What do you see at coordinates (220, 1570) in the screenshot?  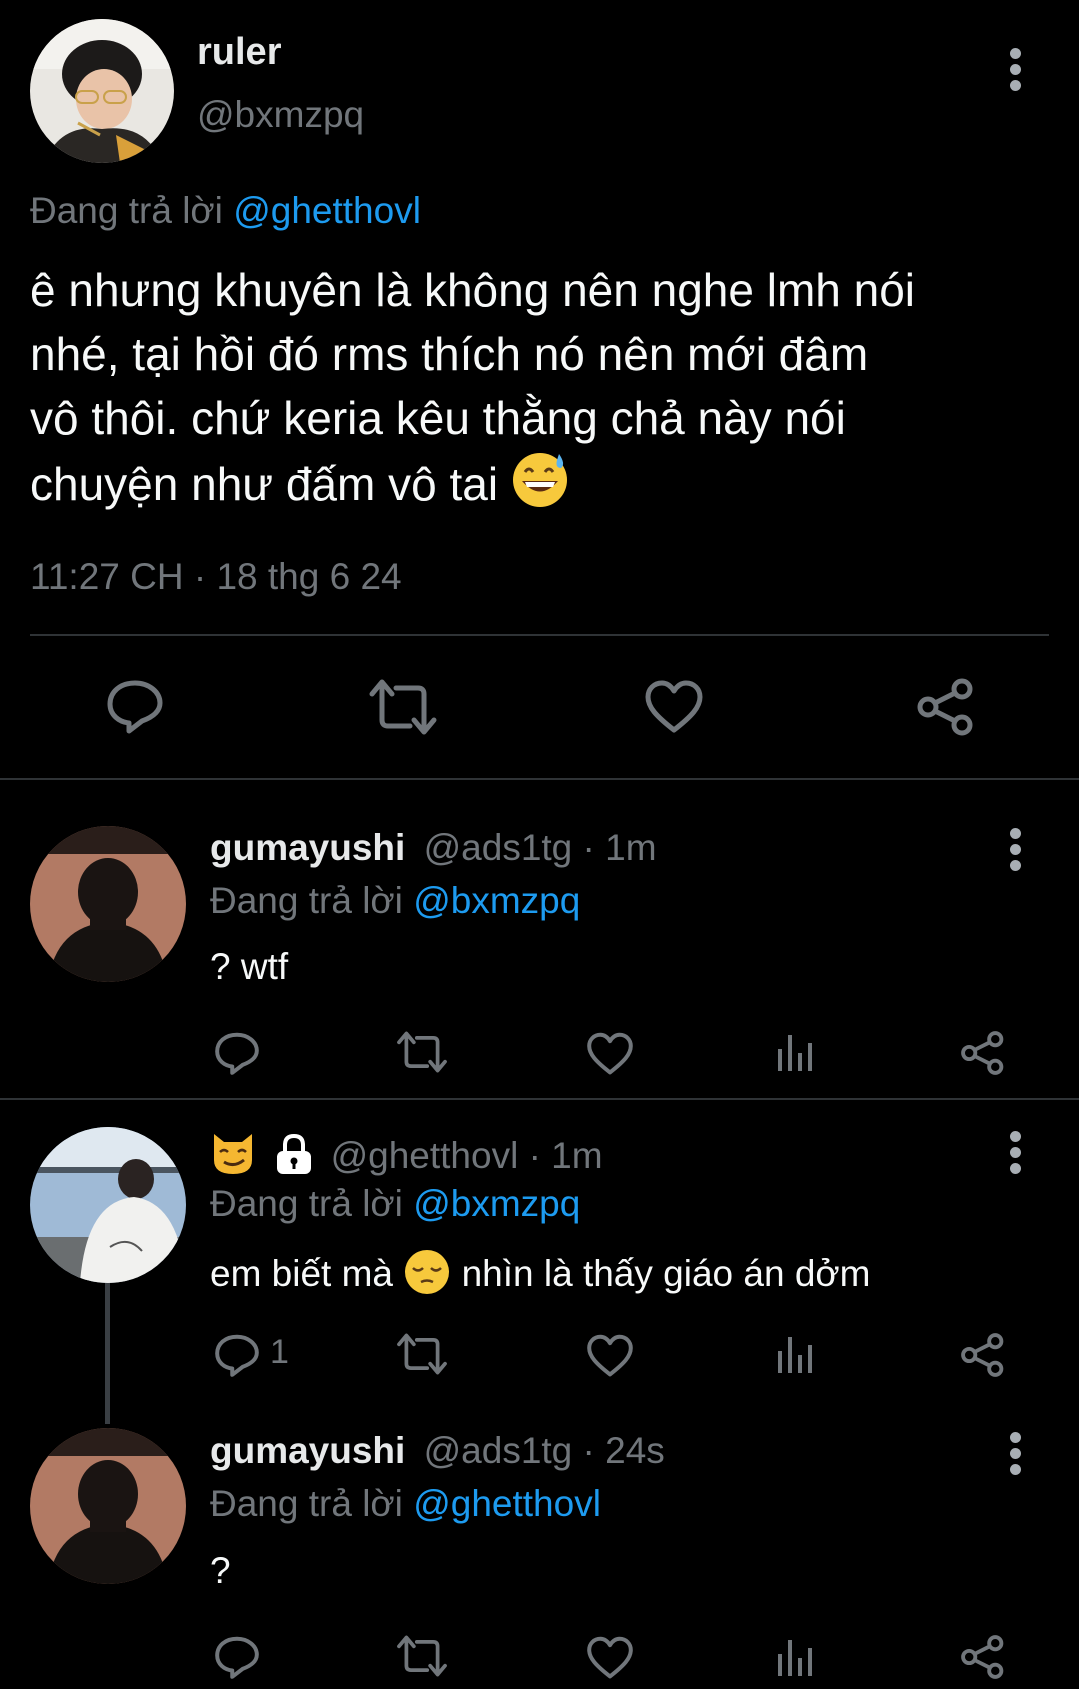 I see `reply-text: ?` at bounding box center [220, 1570].